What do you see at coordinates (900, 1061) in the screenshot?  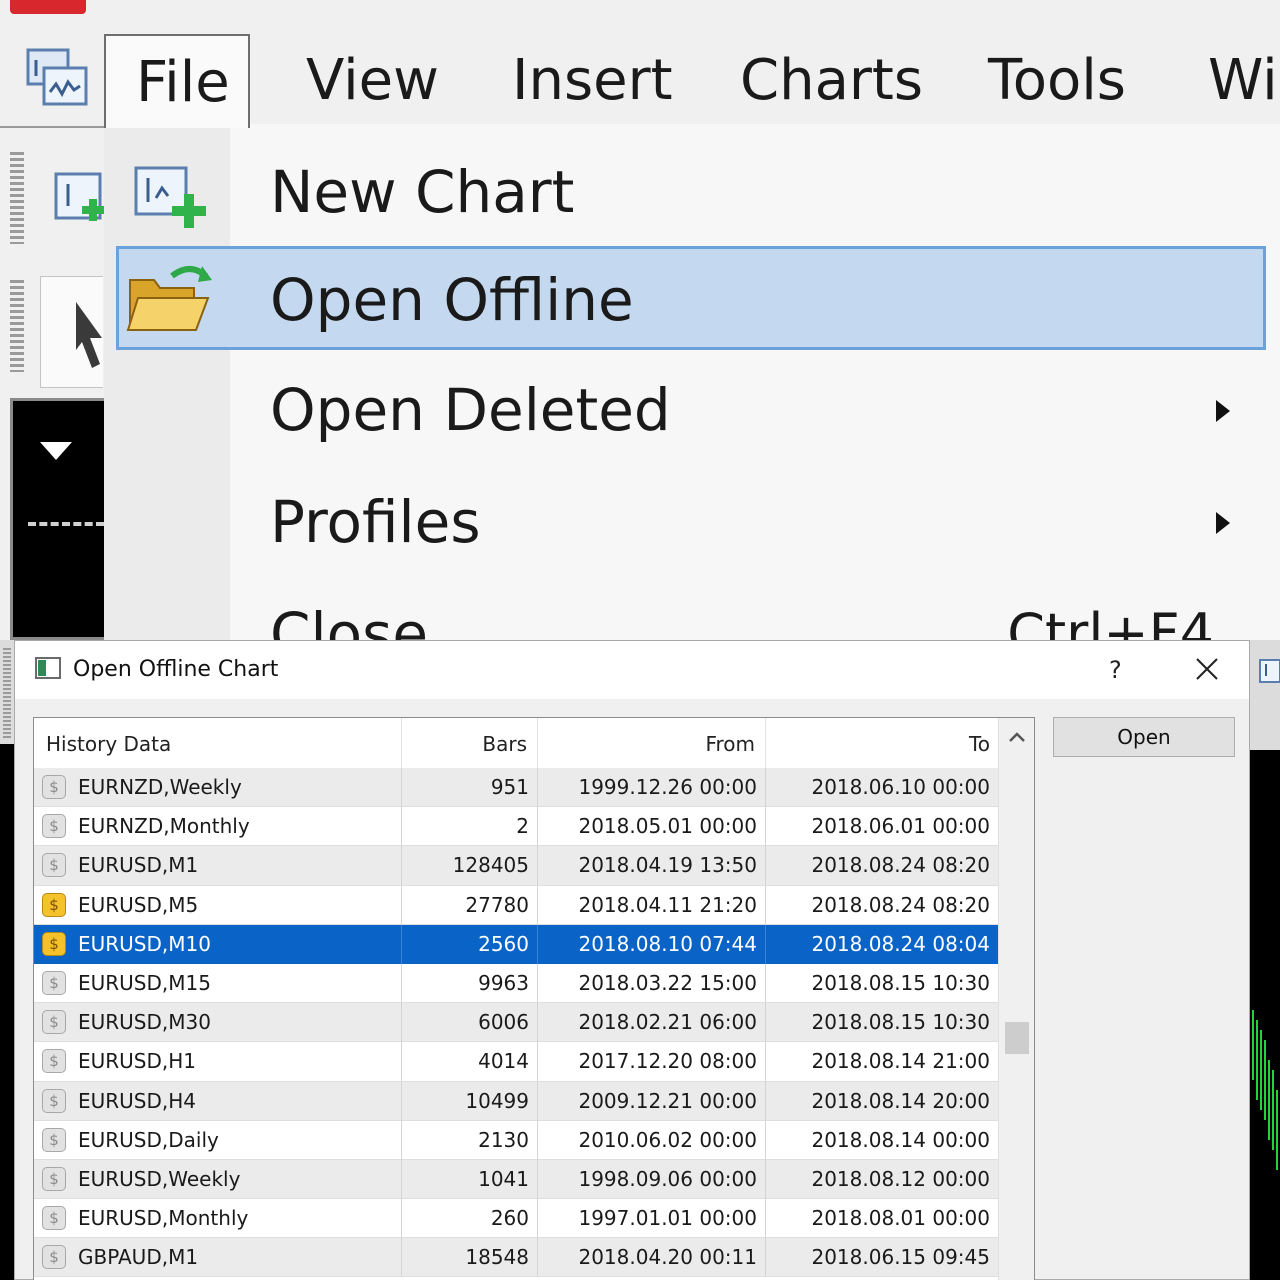 I see `cell-to: 2018.08.14 21:00` at bounding box center [900, 1061].